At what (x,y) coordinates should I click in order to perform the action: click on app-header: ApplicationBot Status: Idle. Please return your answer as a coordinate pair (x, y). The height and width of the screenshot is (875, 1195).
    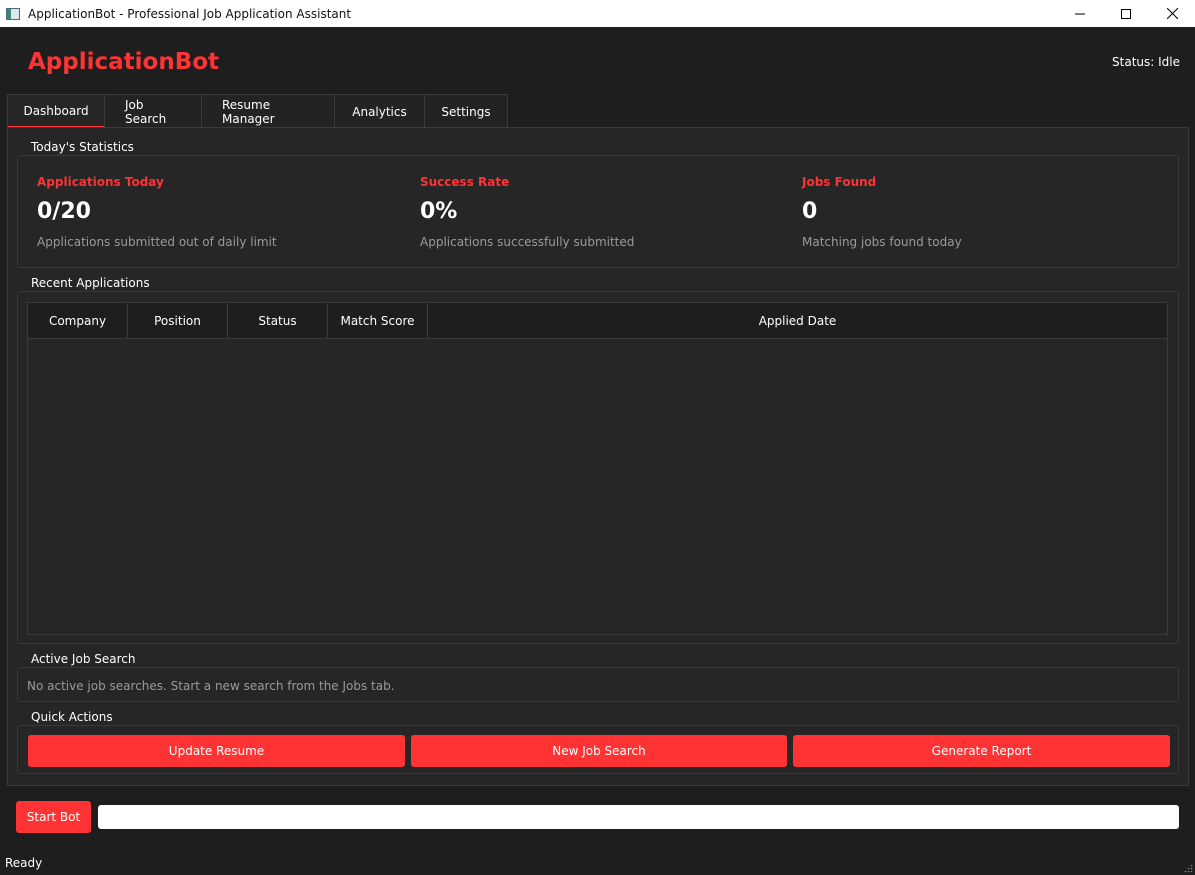
    Looking at the image, I should click on (597, 60).